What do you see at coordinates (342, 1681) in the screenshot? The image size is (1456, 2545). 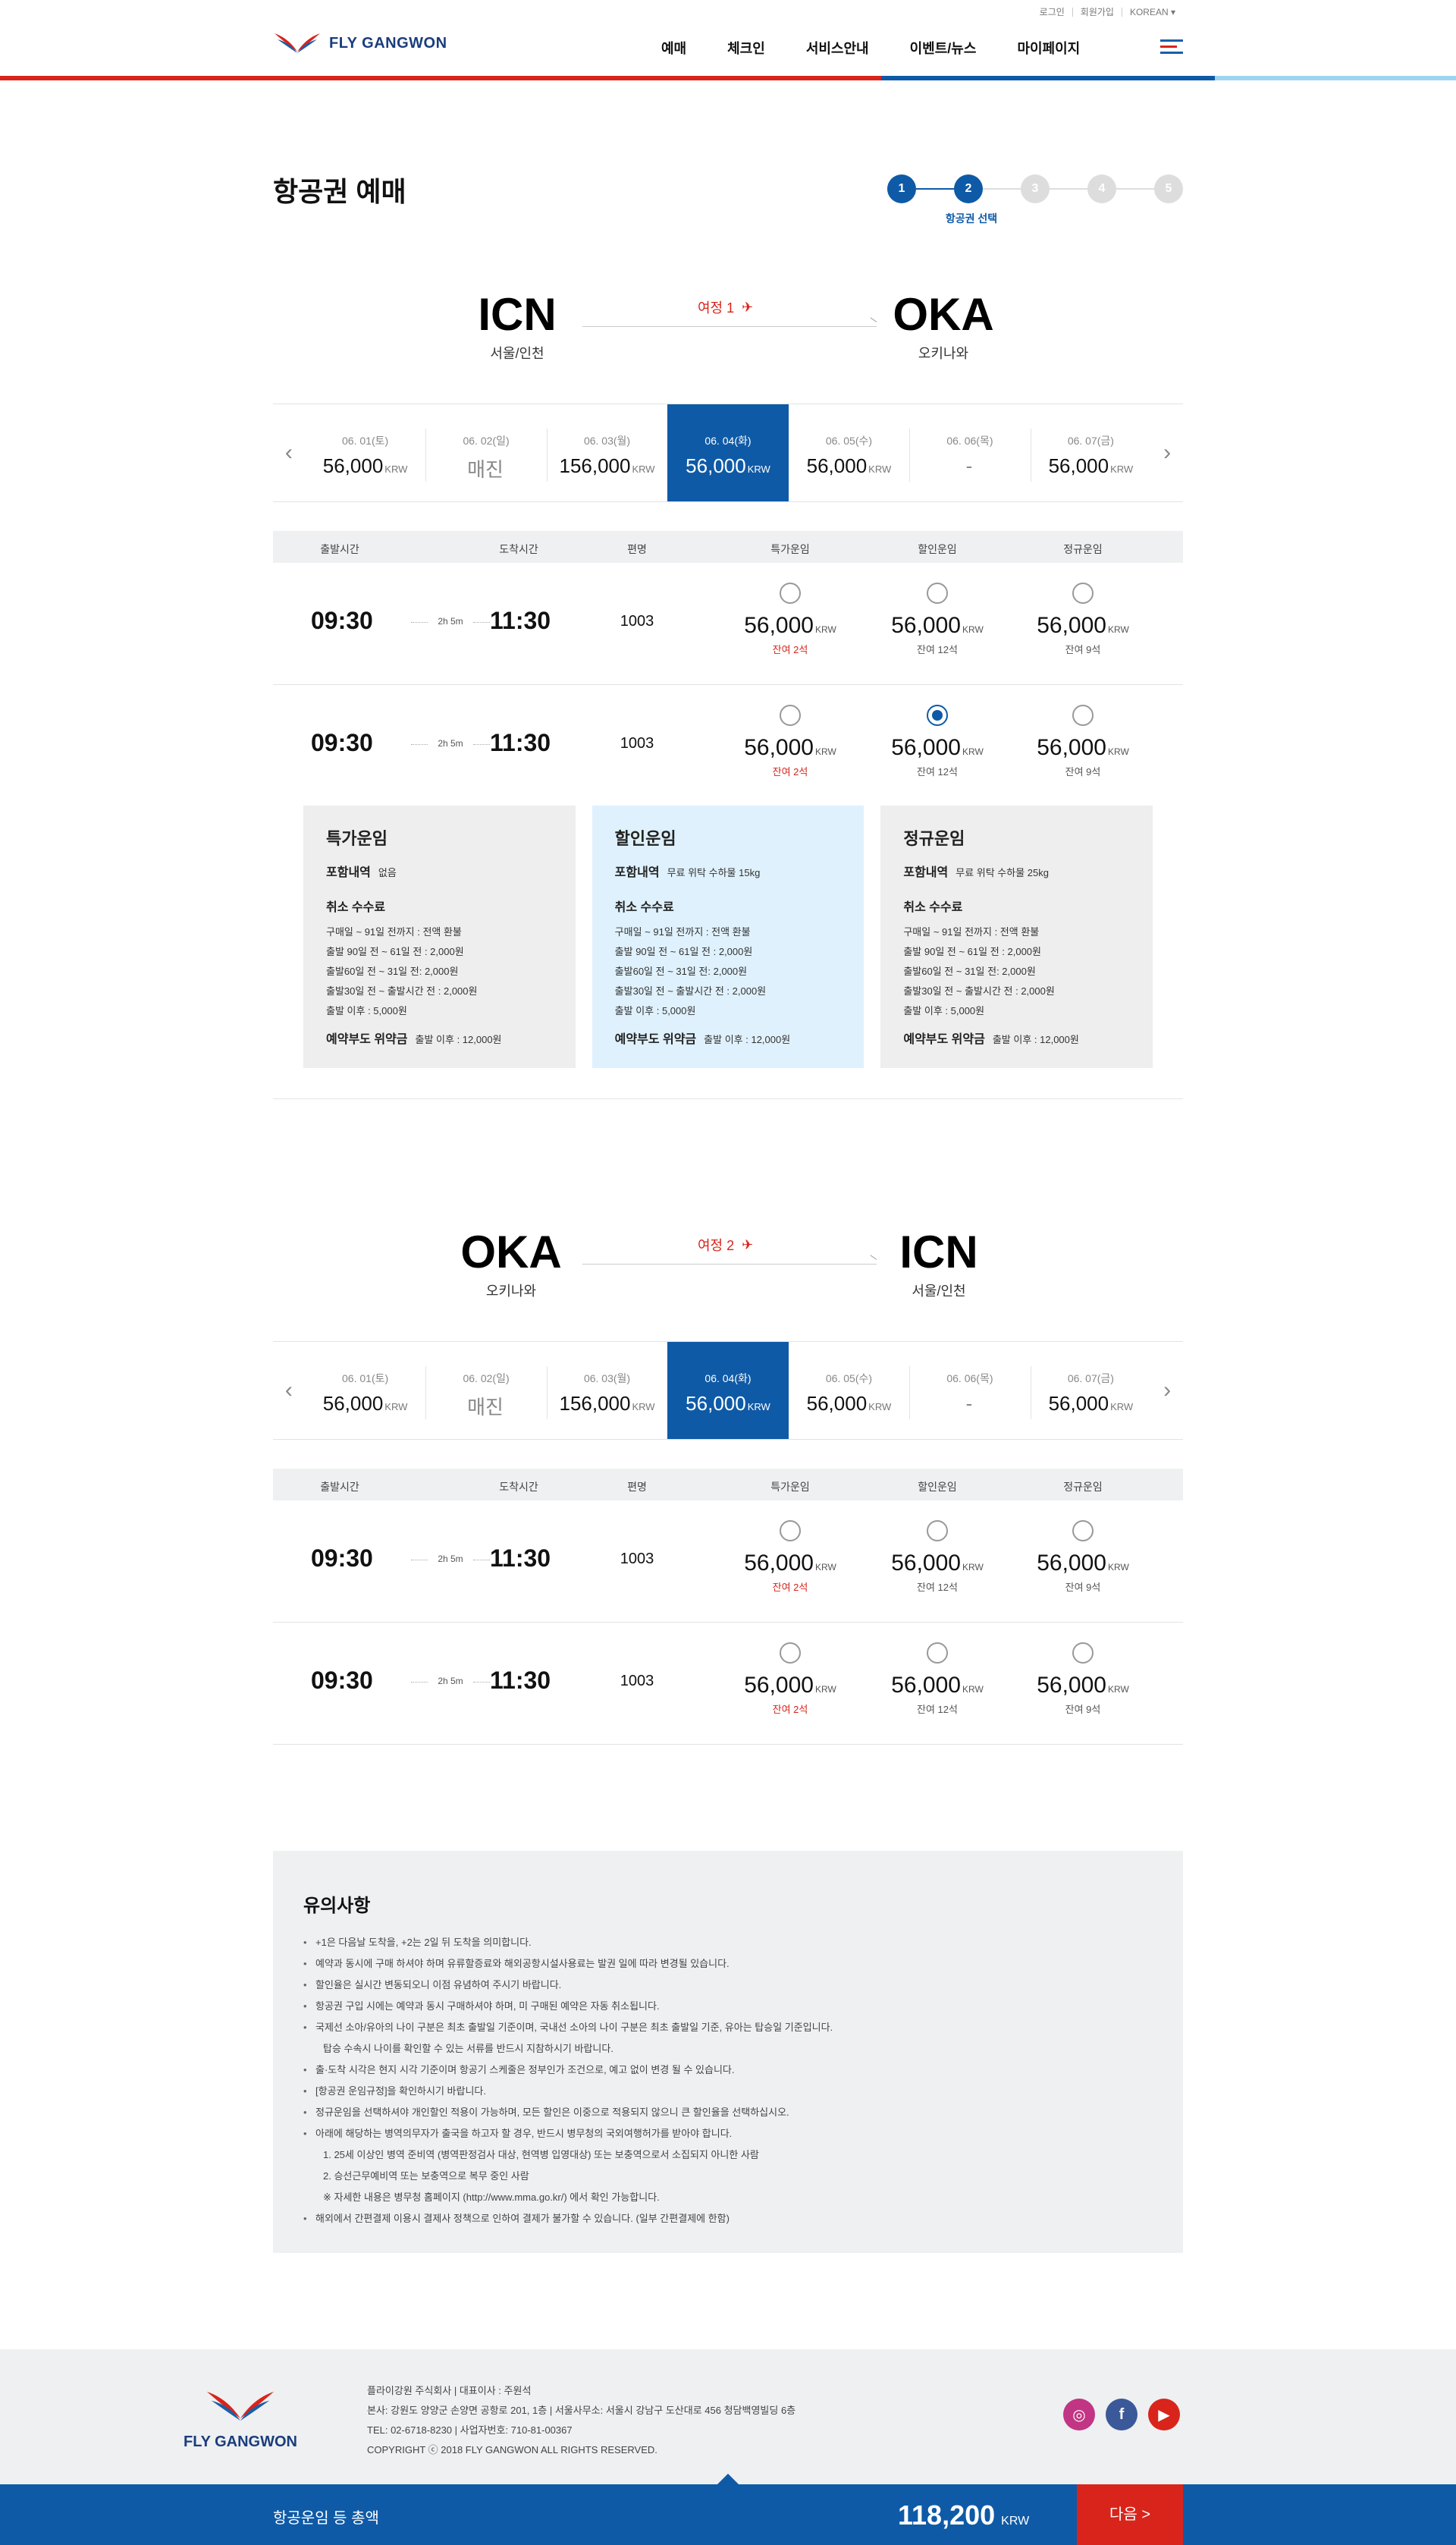 I see `departure-time: 09:30` at bounding box center [342, 1681].